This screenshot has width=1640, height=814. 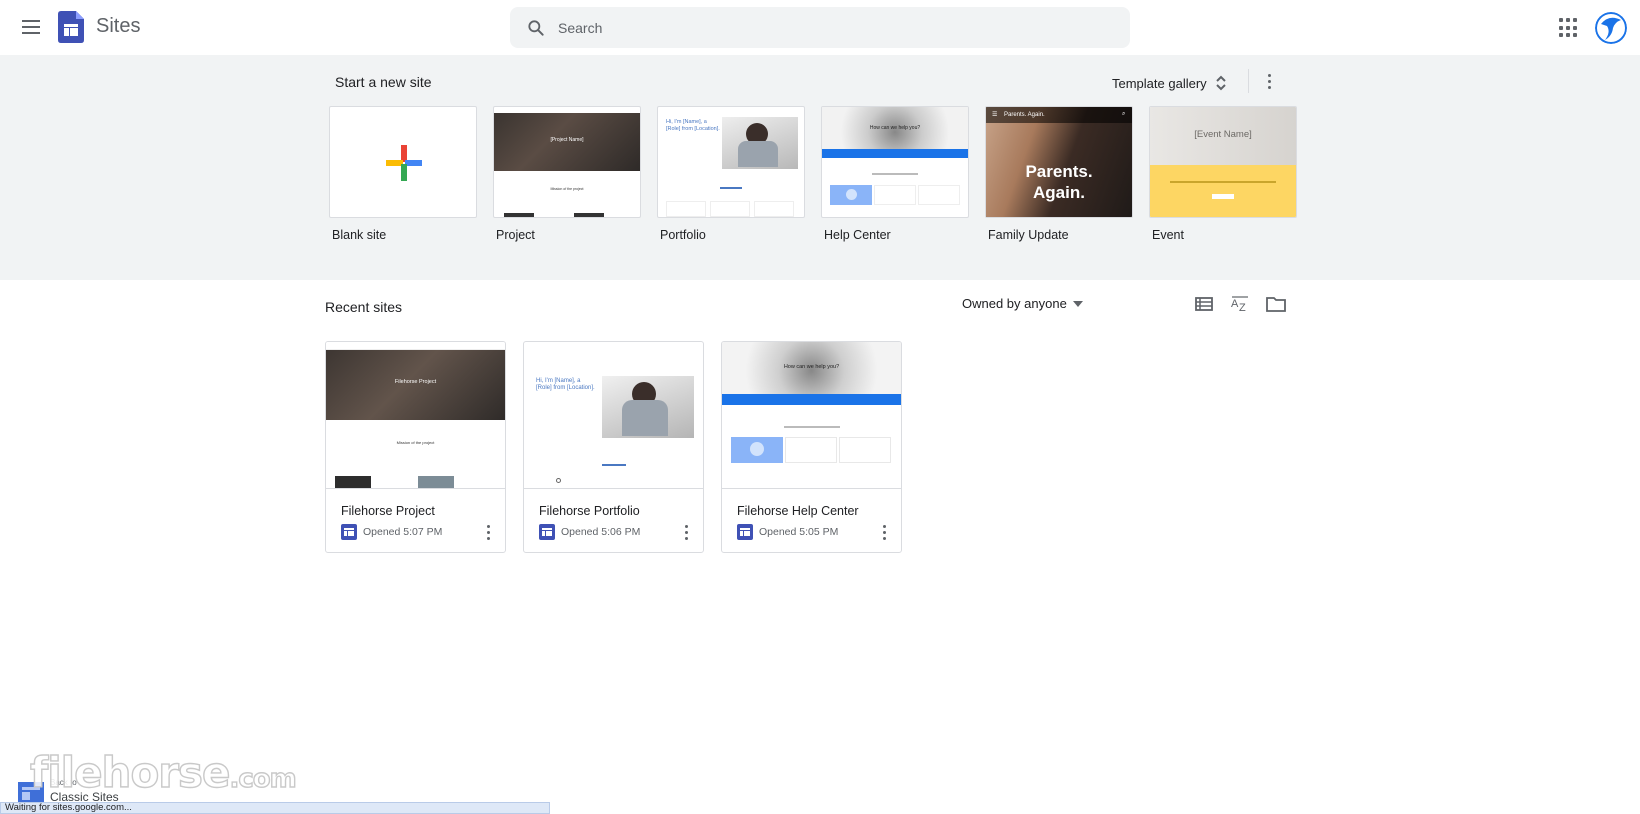 What do you see at coordinates (403, 532) in the screenshot?
I see `site-opened-time: Opened 5:07 PM` at bounding box center [403, 532].